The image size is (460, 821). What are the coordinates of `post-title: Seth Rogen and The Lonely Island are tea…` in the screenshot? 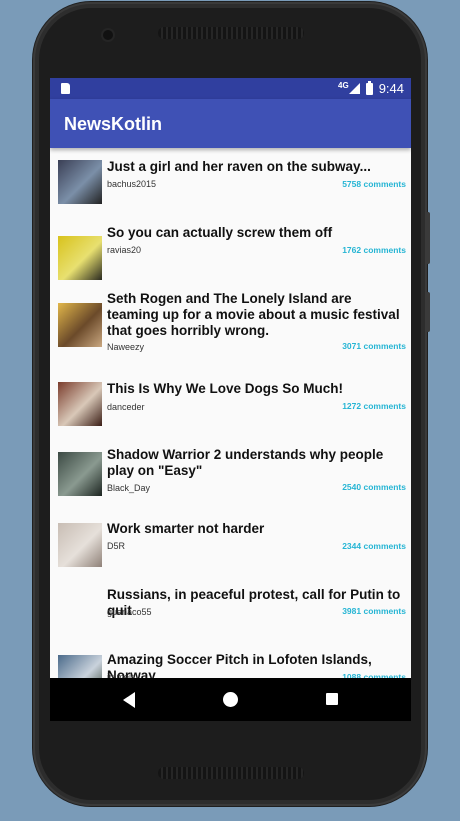 It's located at (253, 314).